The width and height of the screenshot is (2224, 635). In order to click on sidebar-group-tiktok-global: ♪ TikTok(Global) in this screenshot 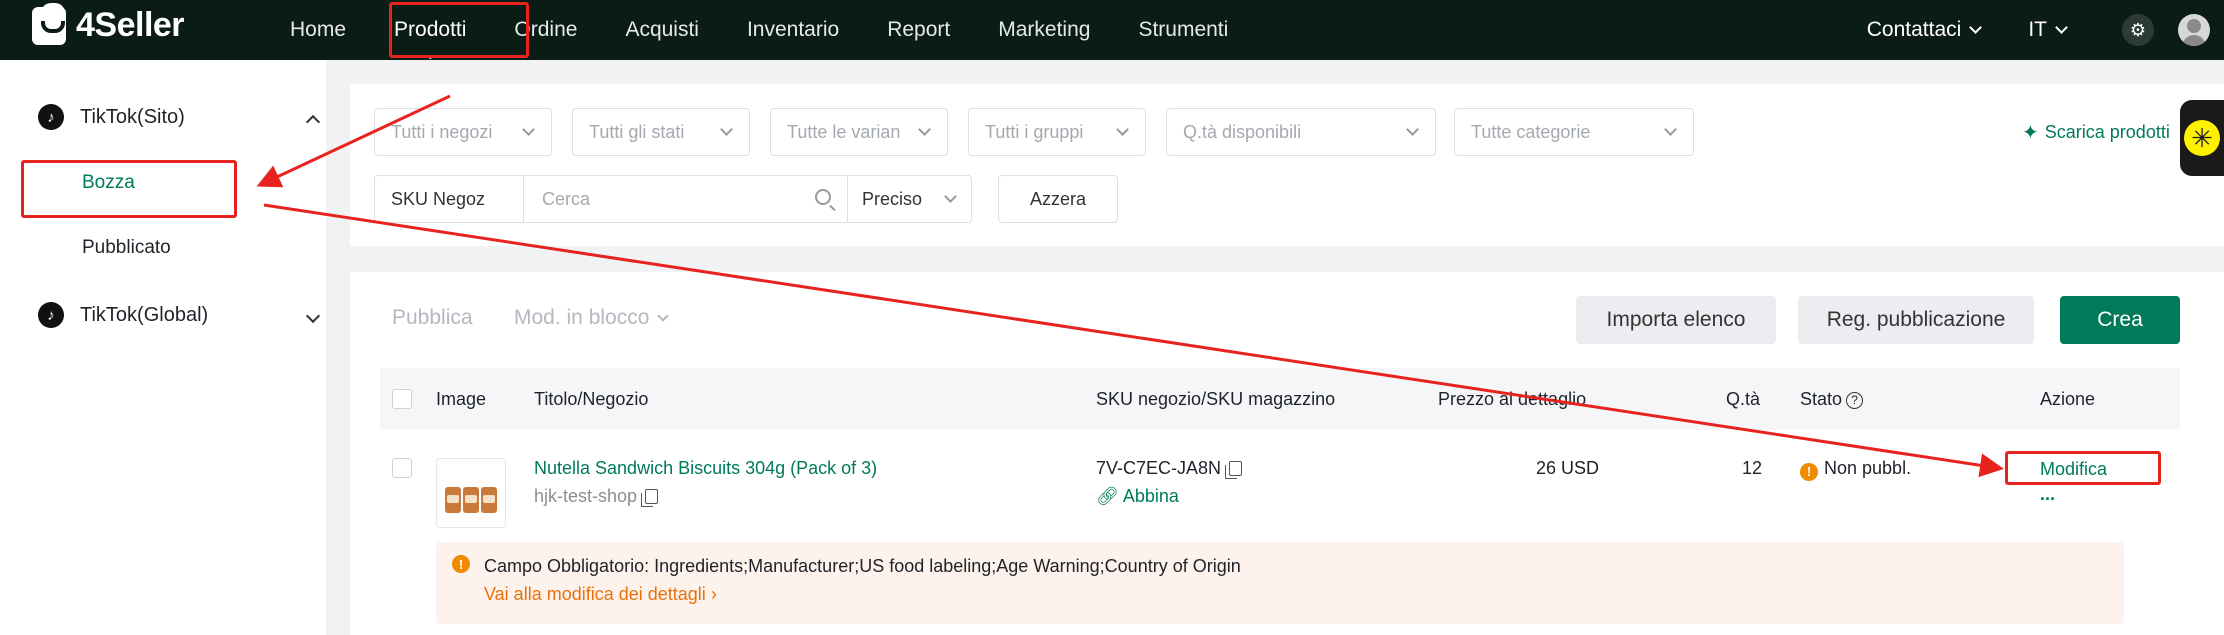, I will do `click(179, 315)`.